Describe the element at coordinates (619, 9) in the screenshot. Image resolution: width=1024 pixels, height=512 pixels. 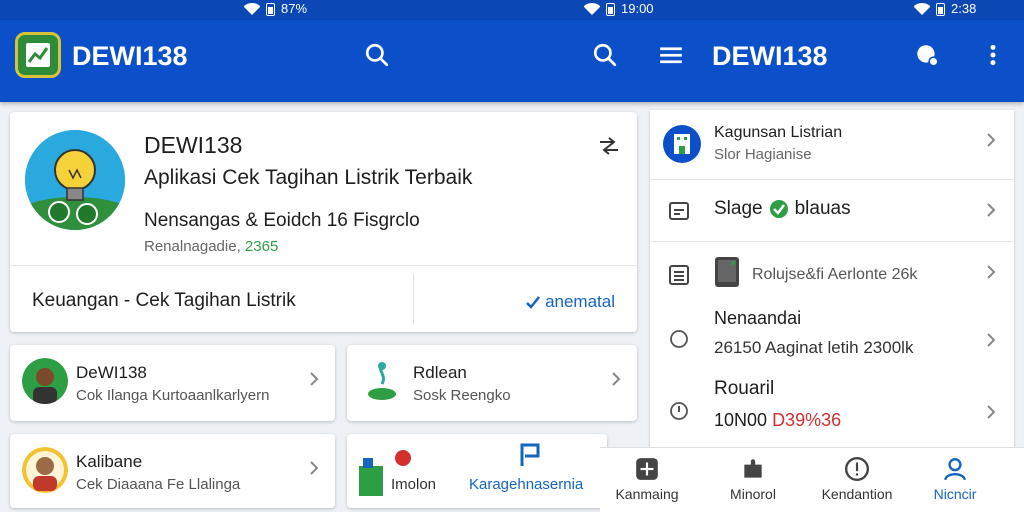
I see `status-group-mid: 19:00` at that location.